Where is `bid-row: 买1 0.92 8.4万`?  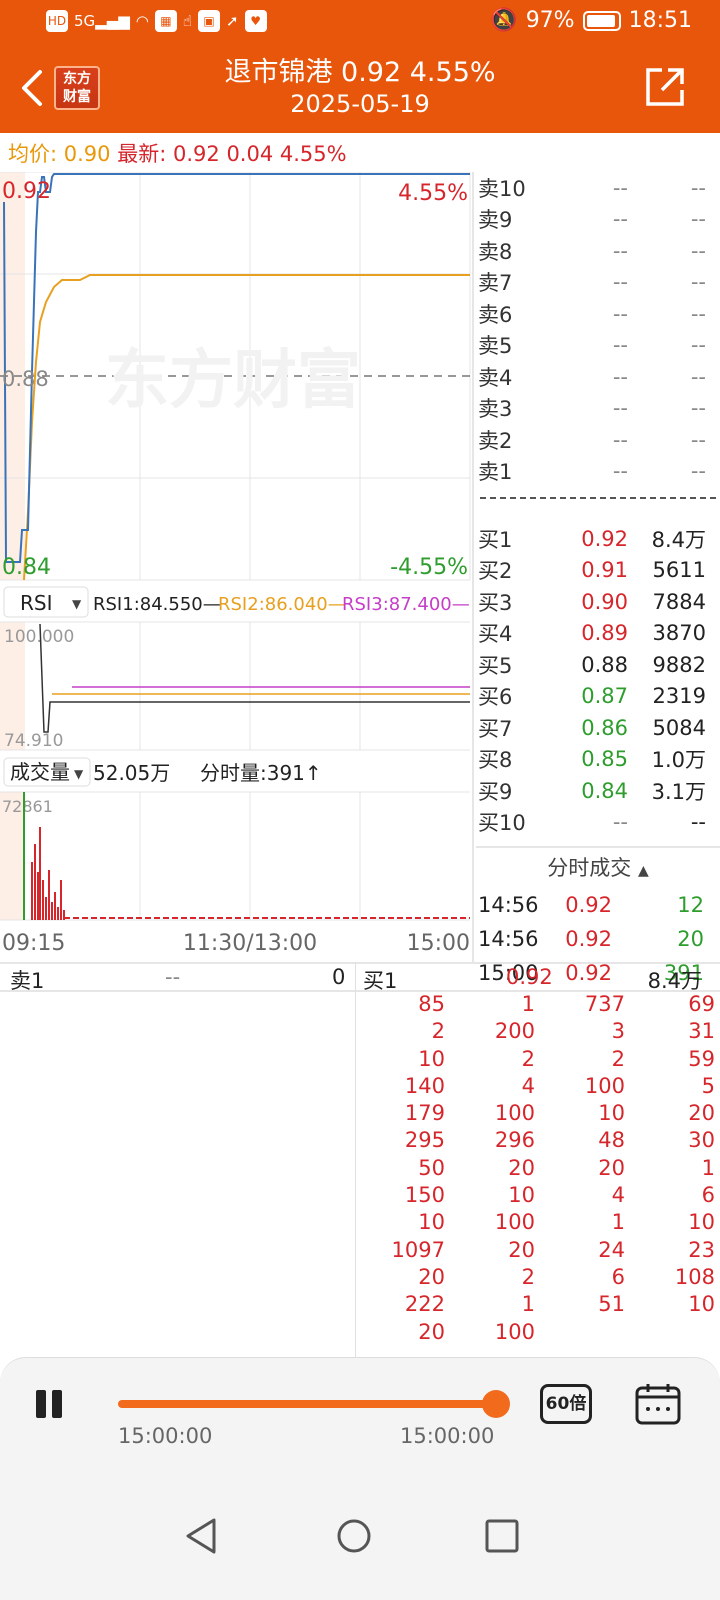
bid-row: 买1 0.92 8.4万 is located at coordinates (598, 539).